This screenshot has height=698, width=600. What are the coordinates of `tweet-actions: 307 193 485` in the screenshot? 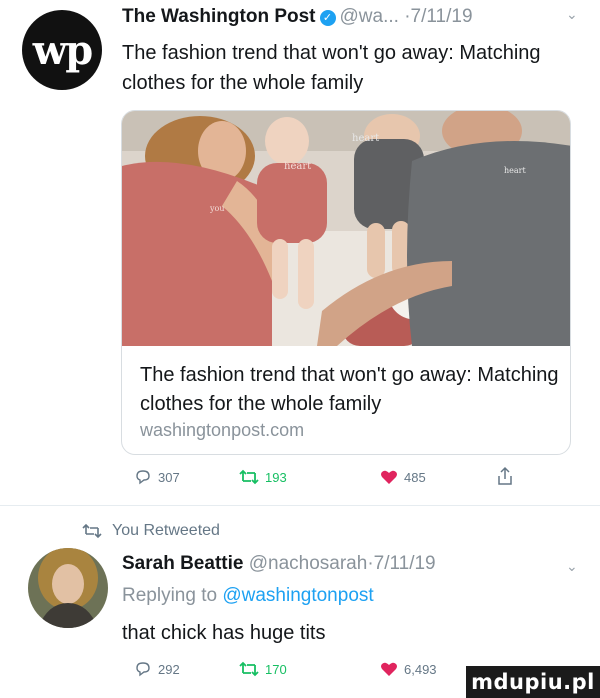 It's located at (300, 477).